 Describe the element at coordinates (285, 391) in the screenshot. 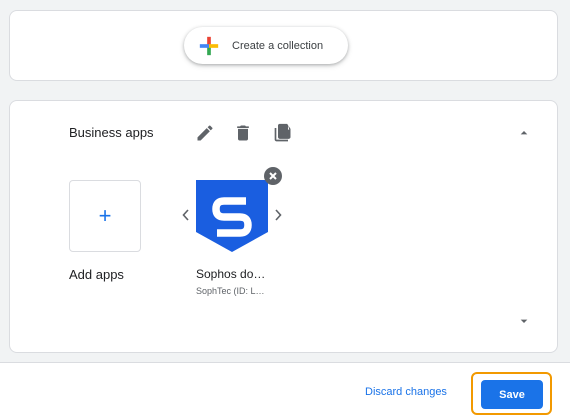

I see `footer-bar: Discard changes Save` at that location.